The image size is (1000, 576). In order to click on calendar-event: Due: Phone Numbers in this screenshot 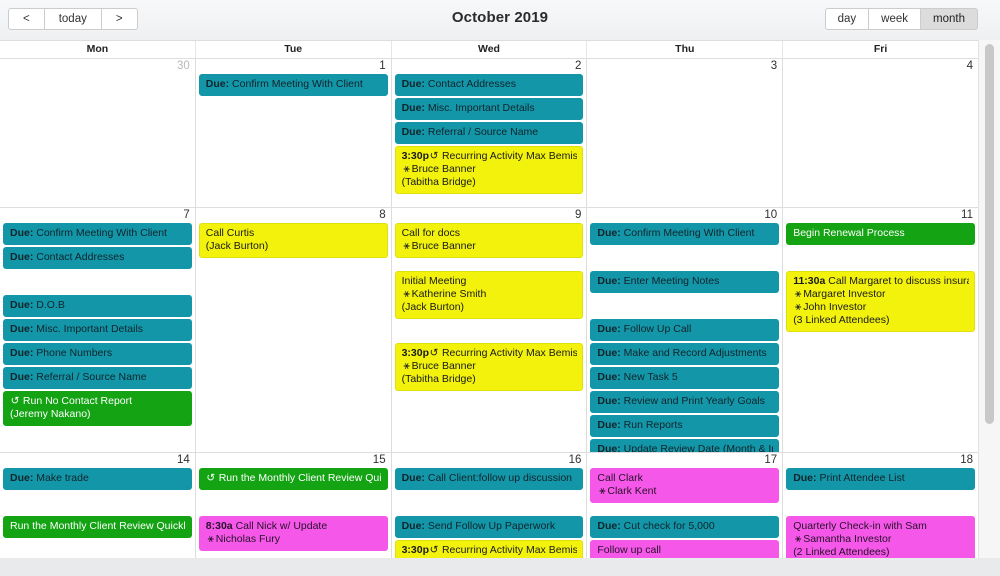, I will do `click(97, 354)`.